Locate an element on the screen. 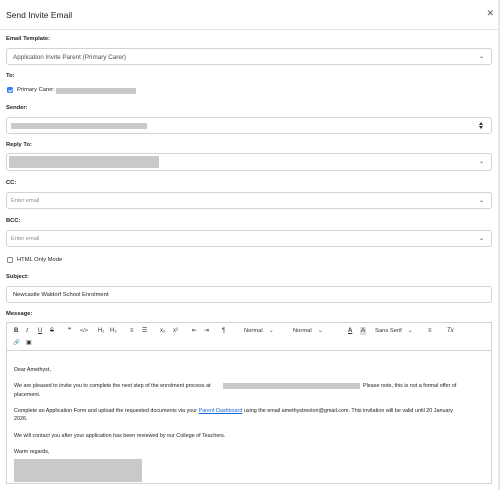 This screenshot has width=500, height=490. font-select: Sans Serif ⌄ is located at coordinates (394, 331).